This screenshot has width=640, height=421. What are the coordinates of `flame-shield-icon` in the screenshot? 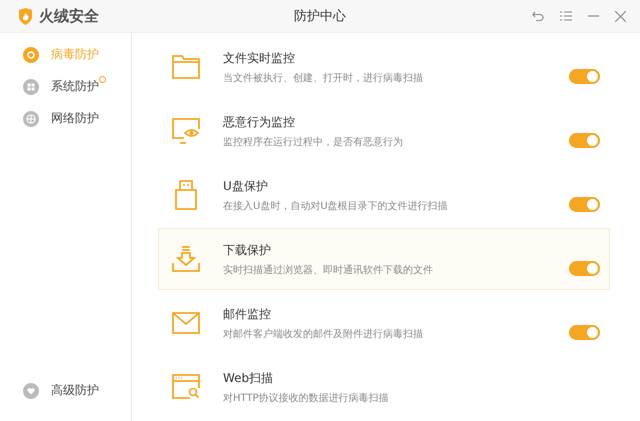 It's located at (25, 16).